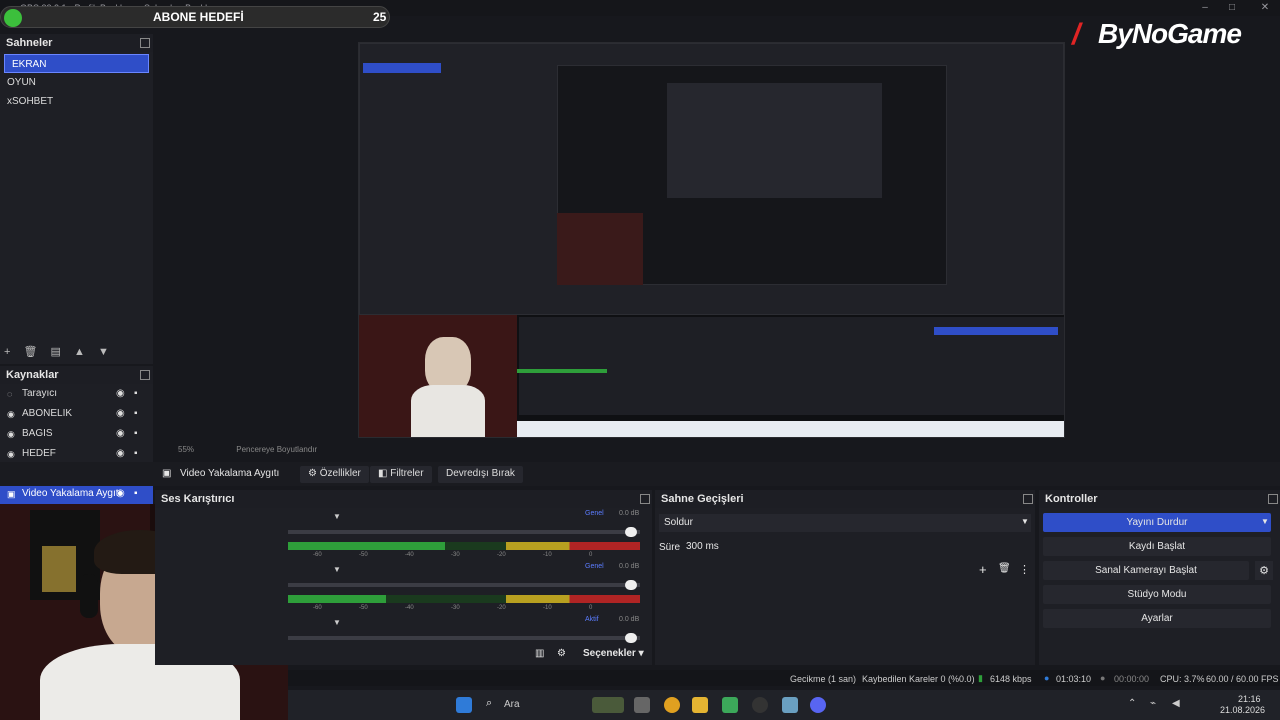  Describe the element at coordinates (730, 705) in the screenshot. I see `store-icon` at that location.